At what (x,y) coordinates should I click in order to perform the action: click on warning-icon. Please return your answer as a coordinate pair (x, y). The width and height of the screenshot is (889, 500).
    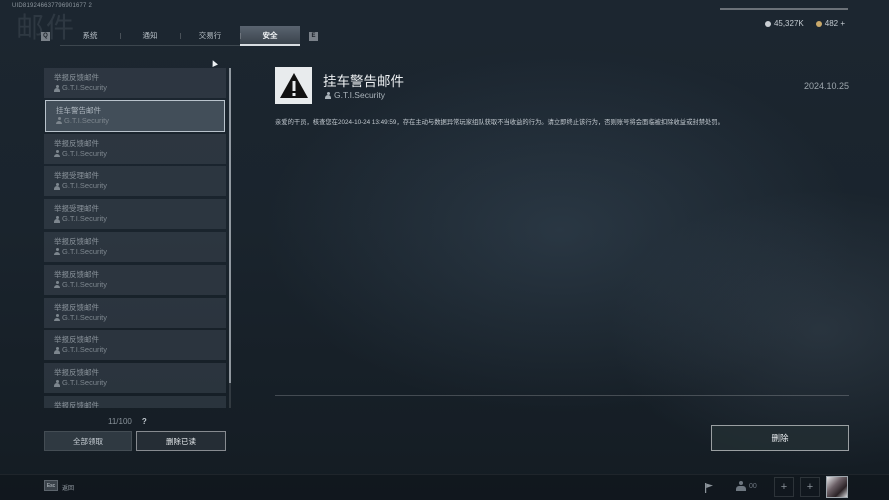
    Looking at the image, I should click on (293, 85).